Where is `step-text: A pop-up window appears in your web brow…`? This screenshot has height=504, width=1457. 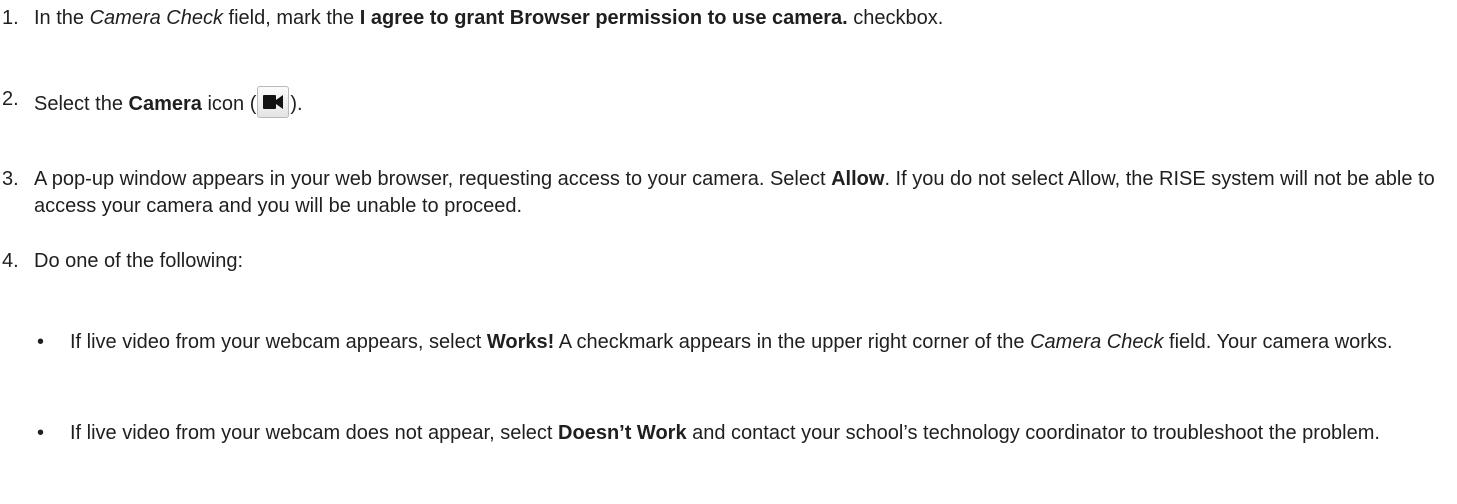
step-text: A pop-up window appears in your web brow… is located at coordinates (737, 193).